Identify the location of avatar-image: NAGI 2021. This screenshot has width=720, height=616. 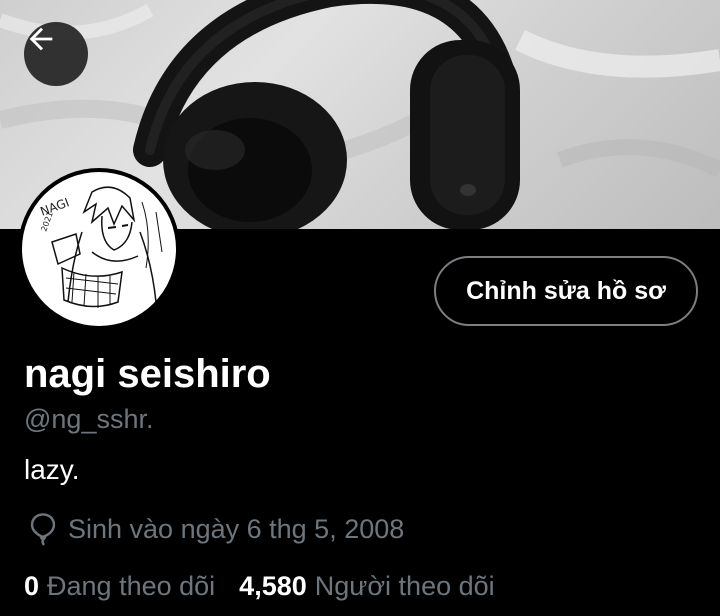
(99, 249).